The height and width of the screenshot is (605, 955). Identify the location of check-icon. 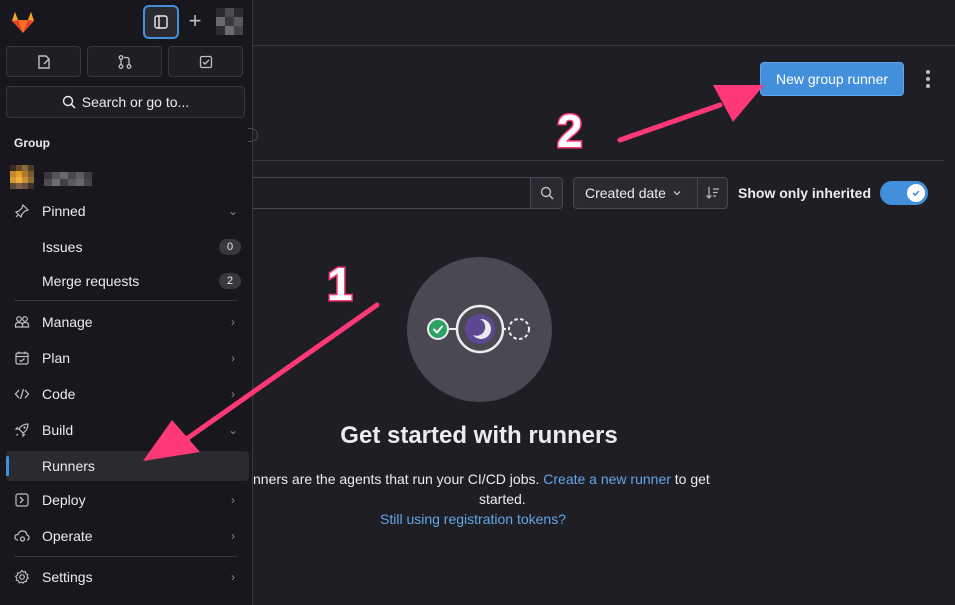
(916, 193).